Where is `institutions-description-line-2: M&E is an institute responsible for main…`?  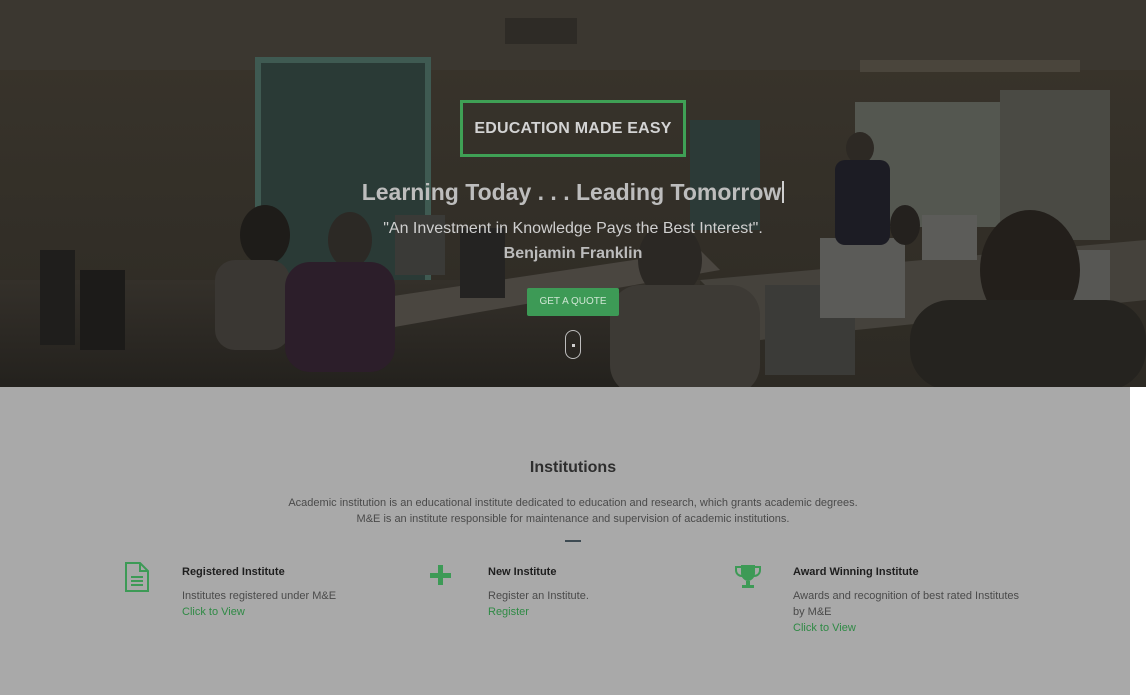
institutions-description-line-2: M&E is an institute responsible for main… is located at coordinates (573, 519).